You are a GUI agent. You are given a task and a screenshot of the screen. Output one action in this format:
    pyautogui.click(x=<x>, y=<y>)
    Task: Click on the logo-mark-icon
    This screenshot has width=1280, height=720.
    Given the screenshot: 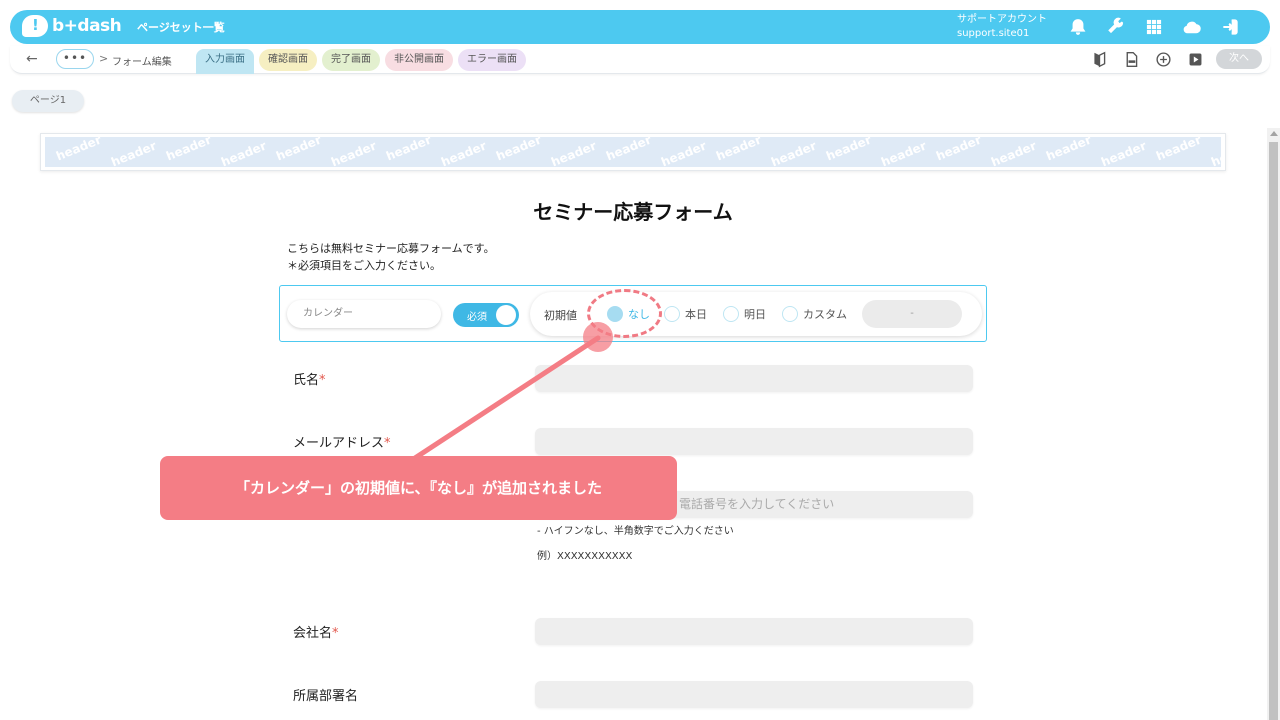 What is the action you would take?
    pyautogui.click(x=35, y=26)
    